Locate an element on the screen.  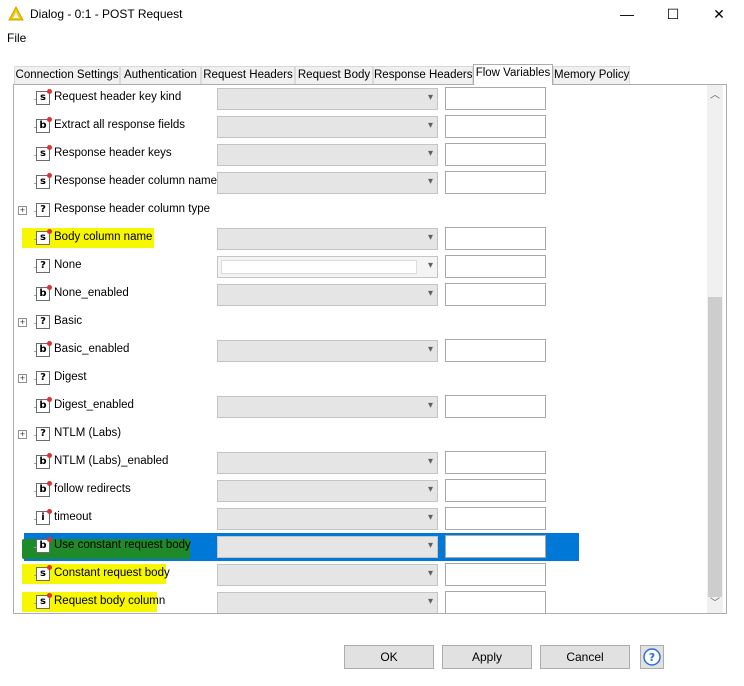
scroll-up-icon: ︿ is located at coordinates (715, 96).